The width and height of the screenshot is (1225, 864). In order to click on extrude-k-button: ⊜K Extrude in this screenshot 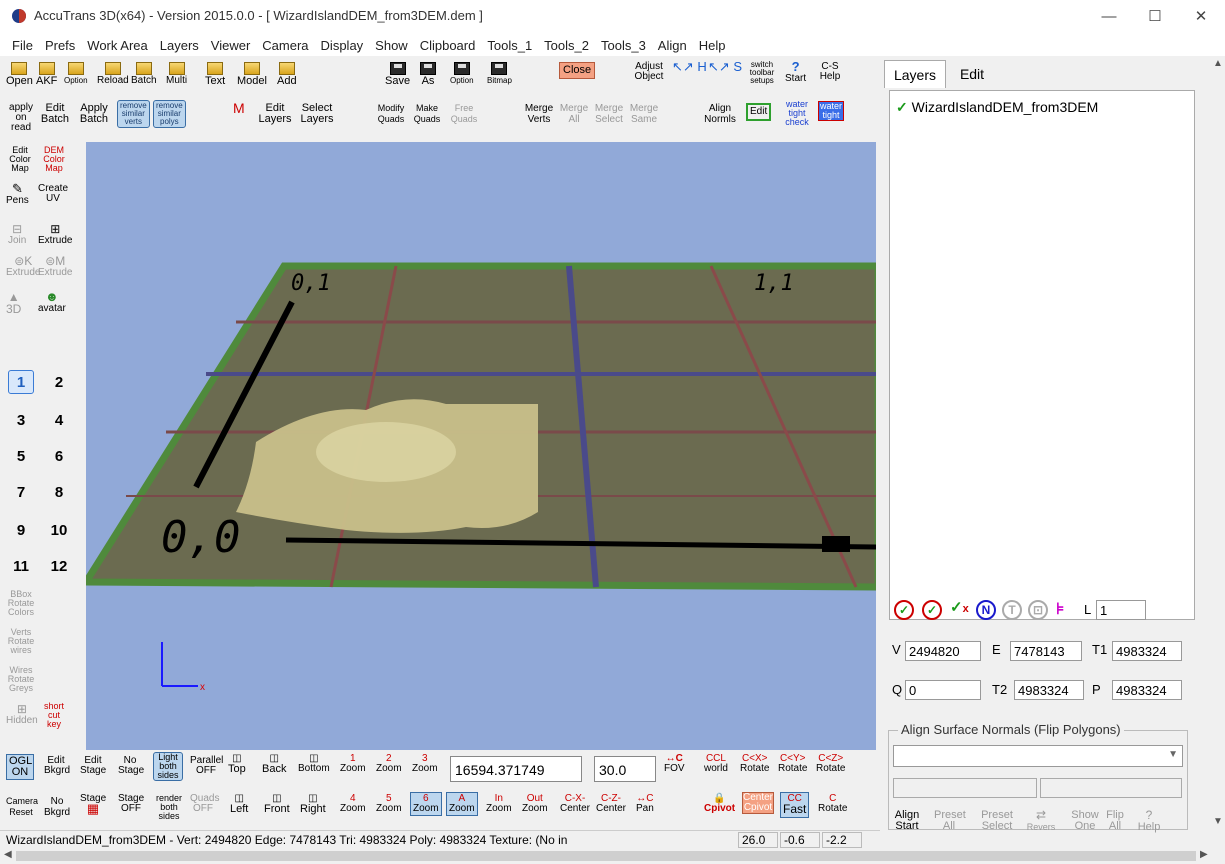, I will do `click(23, 266)`.